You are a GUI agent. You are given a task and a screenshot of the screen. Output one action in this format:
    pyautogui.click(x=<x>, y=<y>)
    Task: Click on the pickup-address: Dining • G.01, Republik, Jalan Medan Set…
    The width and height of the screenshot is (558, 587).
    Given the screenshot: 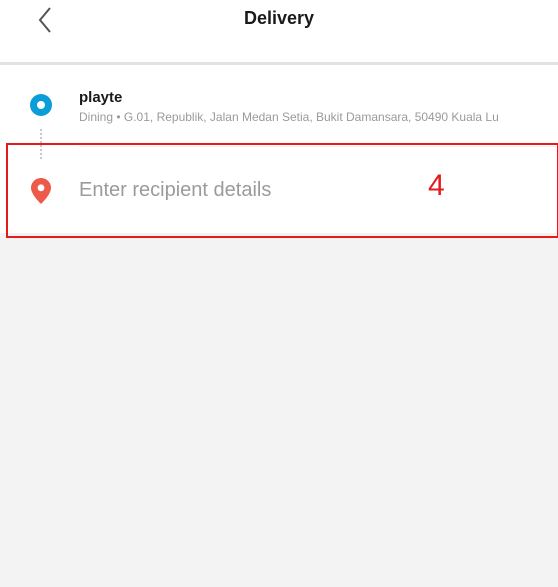 What is the action you would take?
    pyautogui.click(x=289, y=117)
    